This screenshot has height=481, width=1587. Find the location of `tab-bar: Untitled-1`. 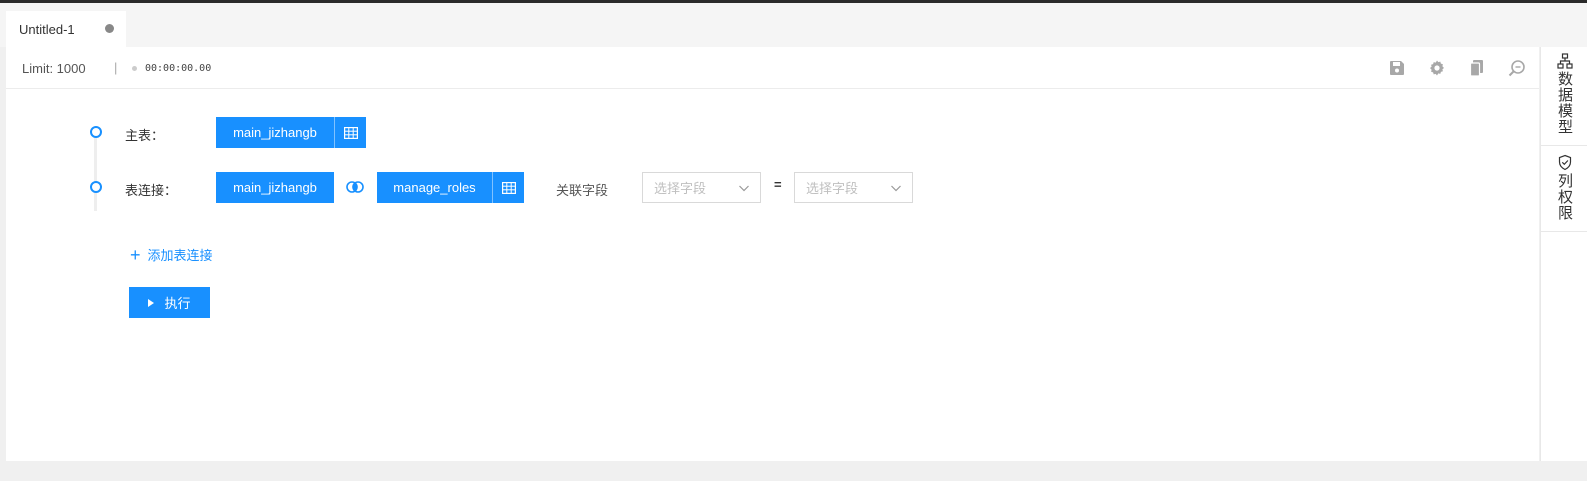

tab-bar: Untitled-1 is located at coordinates (793, 25).